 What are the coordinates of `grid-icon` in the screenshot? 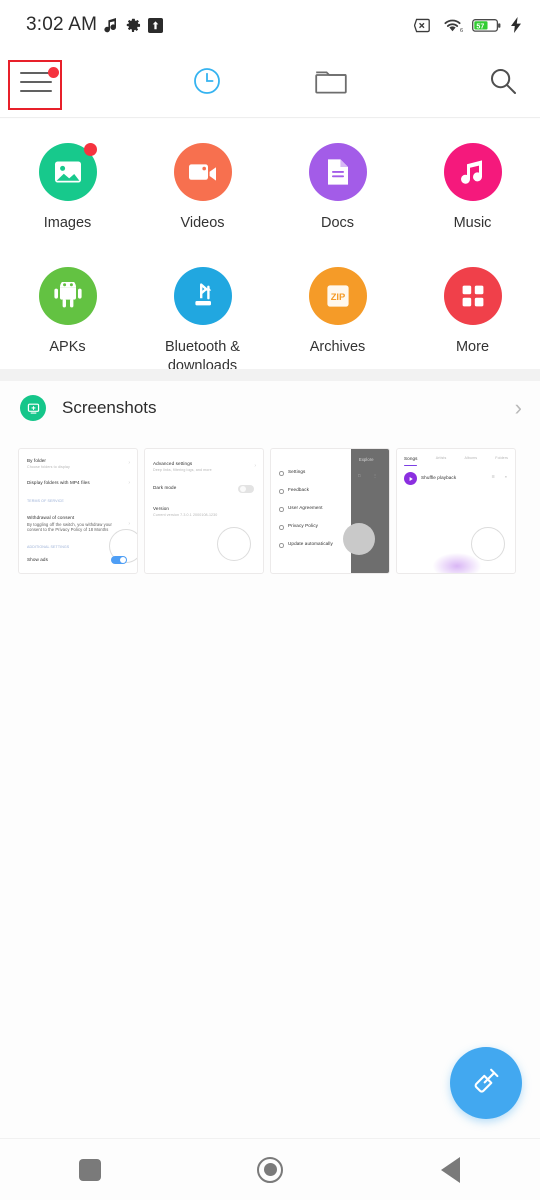 It's located at (472, 296).